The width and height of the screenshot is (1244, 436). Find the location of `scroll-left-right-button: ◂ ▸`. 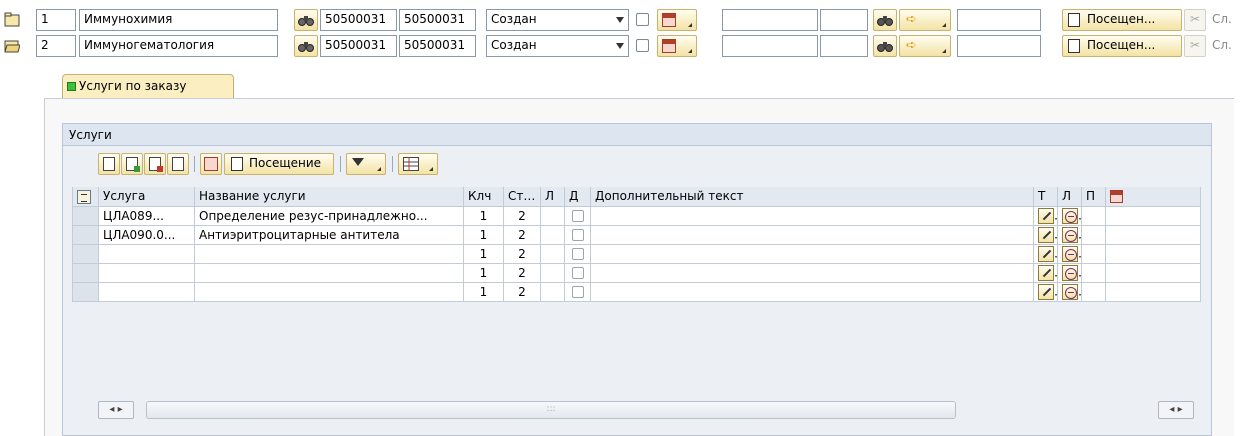

scroll-left-right-button: ◂ ▸ is located at coordinates (1176, 410).